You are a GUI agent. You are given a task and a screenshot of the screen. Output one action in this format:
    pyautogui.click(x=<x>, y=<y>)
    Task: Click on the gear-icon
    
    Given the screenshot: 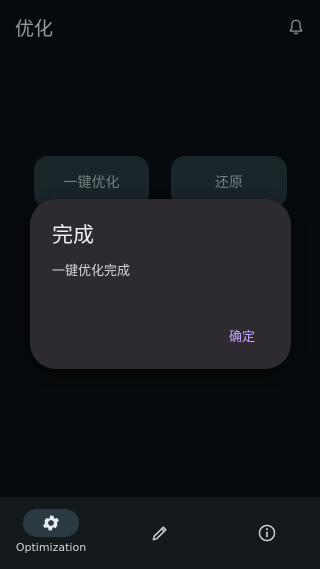 What is the action you would take?
    pyautogui.click(x=51, y=523)
    